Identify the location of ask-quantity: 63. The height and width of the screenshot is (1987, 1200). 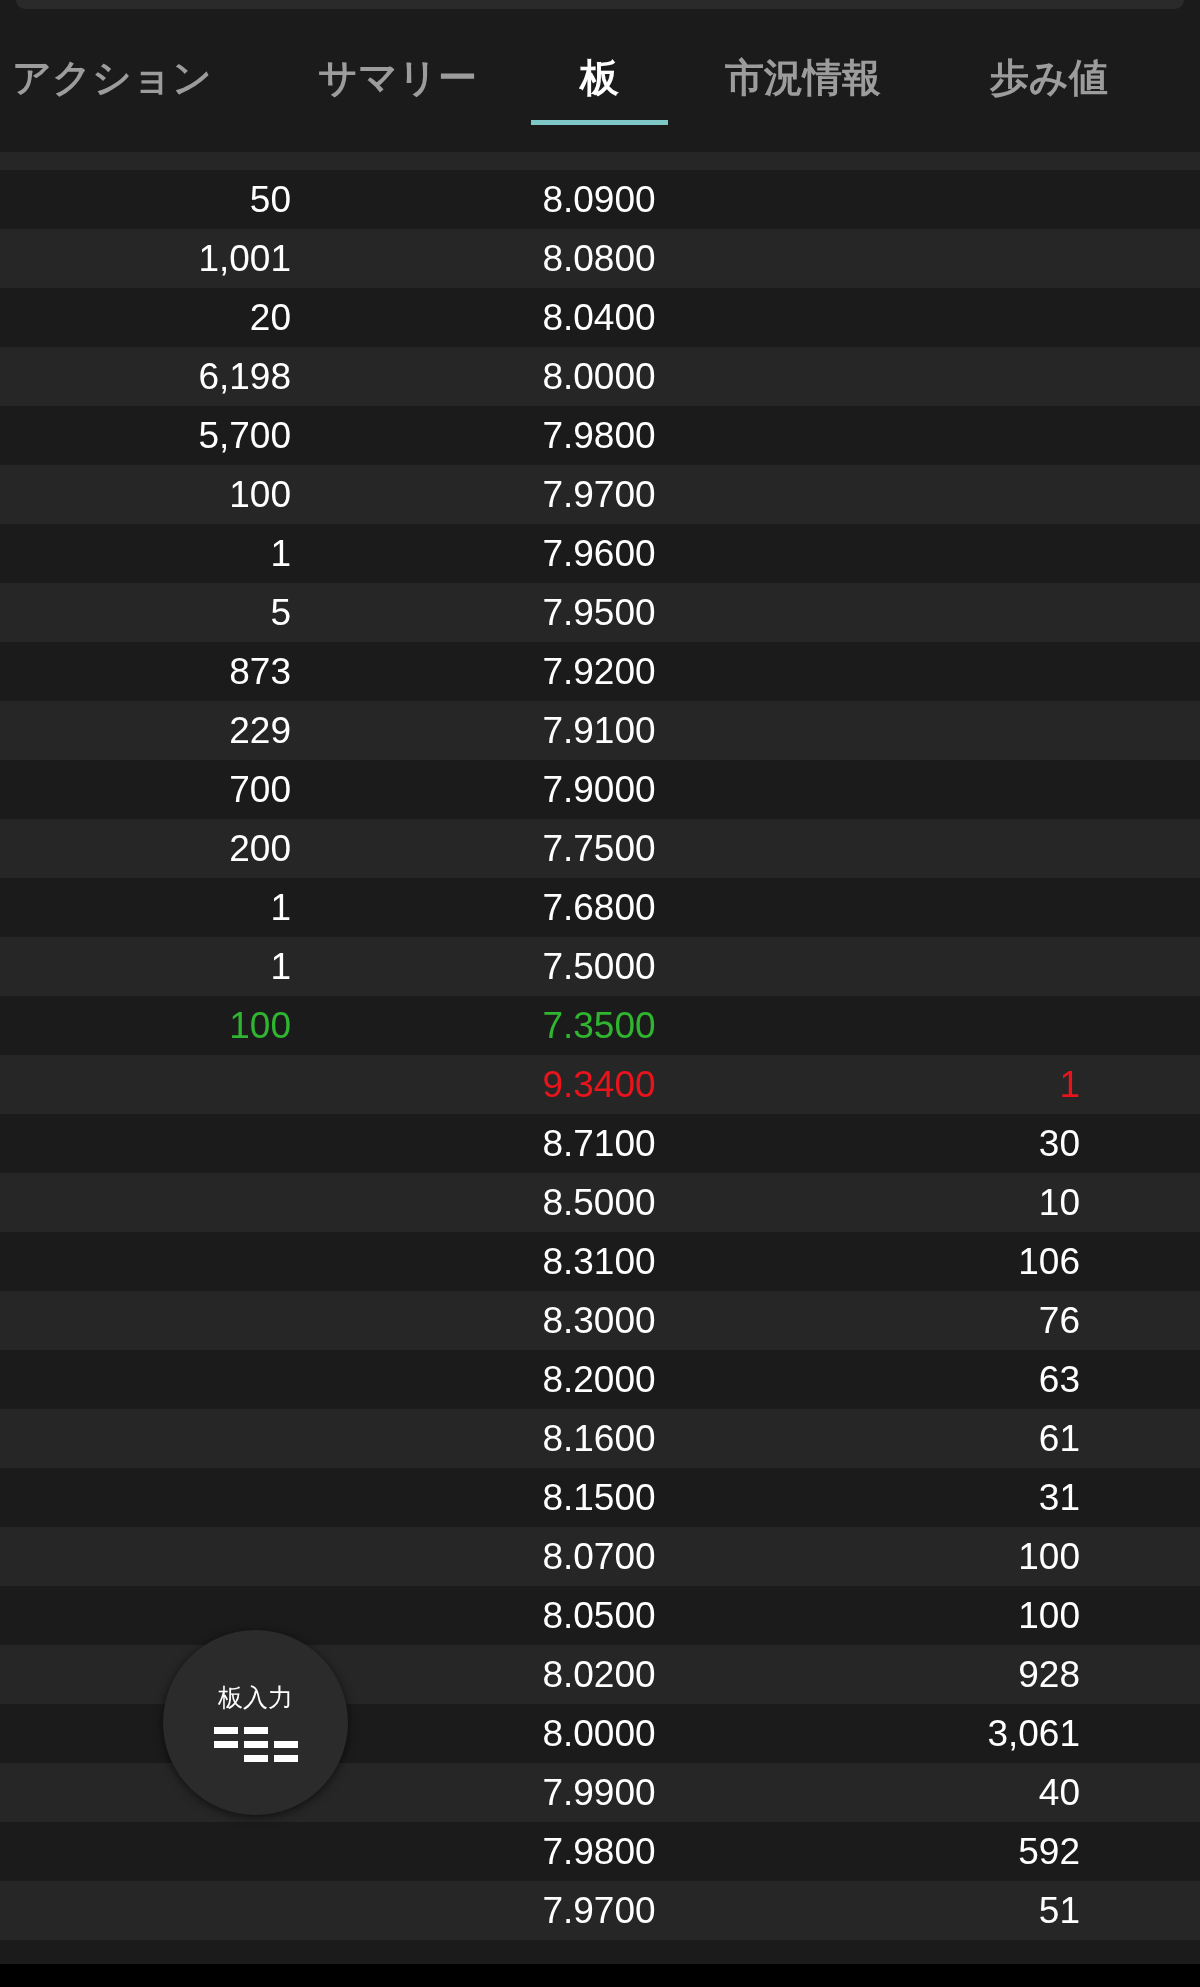
(1059, 1379).